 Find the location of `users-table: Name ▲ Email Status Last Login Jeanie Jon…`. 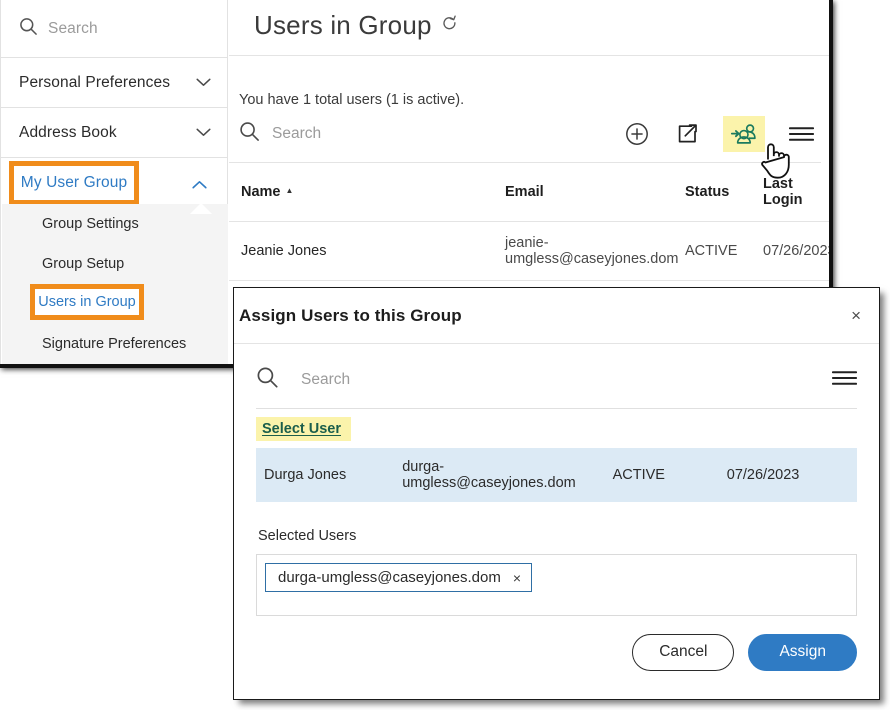

users-table: Name ▲ Email Status Last Login Jeanie Jon… is located at coordinates (529, 222).